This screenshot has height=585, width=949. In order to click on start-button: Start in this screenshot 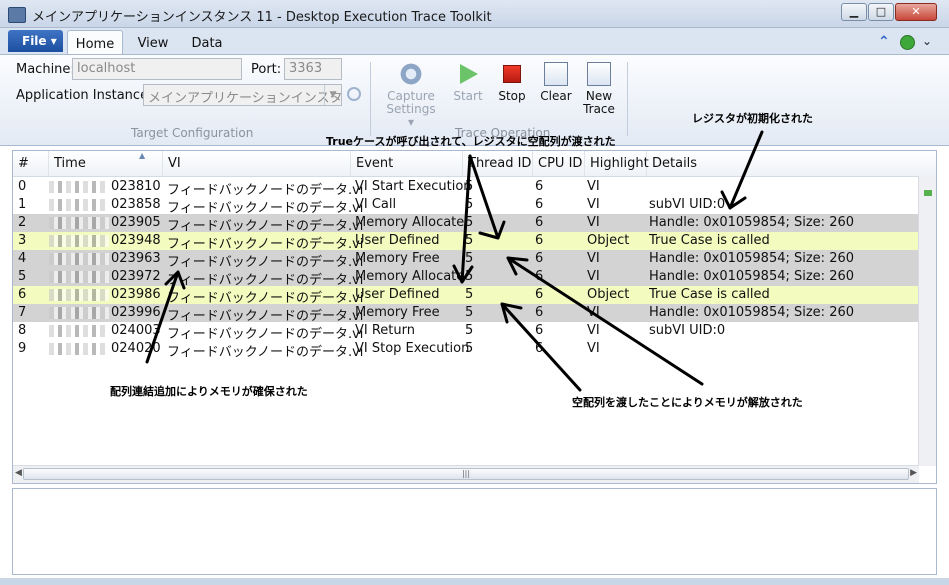, I will do `click(468, 82)`.